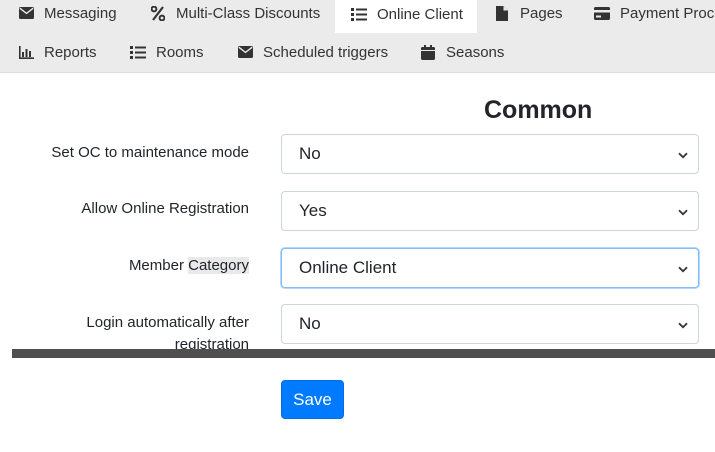 This screenshot has height=452, width=715. What do you see at coordinates (180, 52) in the screenshot?
I see `tab-label: Rooms` at bounding box center [180, 52].